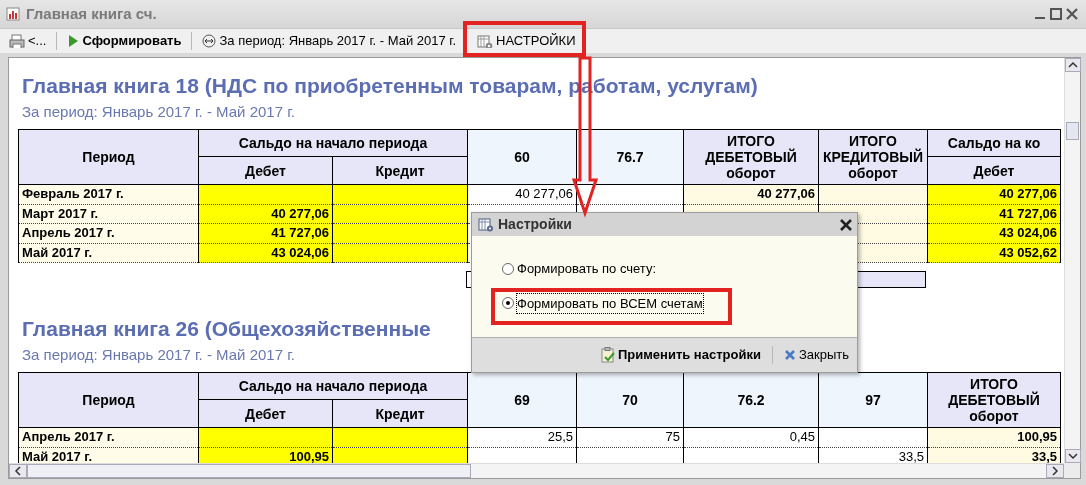 Image resolution: width=1086 pixels, height=485 pixels. What do you see at coordinates (802, 436) in the screenshot?
I see `table-cell: 0,45` at bounding box center [802, 436].